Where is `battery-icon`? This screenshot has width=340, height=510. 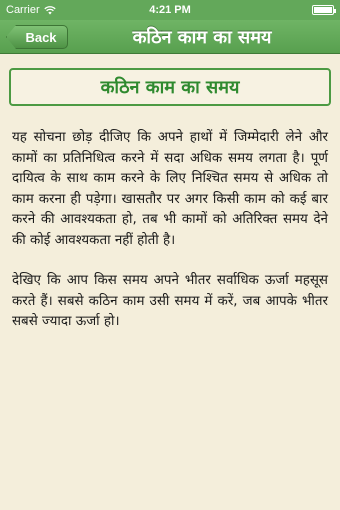 battery-icon is located at coordinates (324, 10).